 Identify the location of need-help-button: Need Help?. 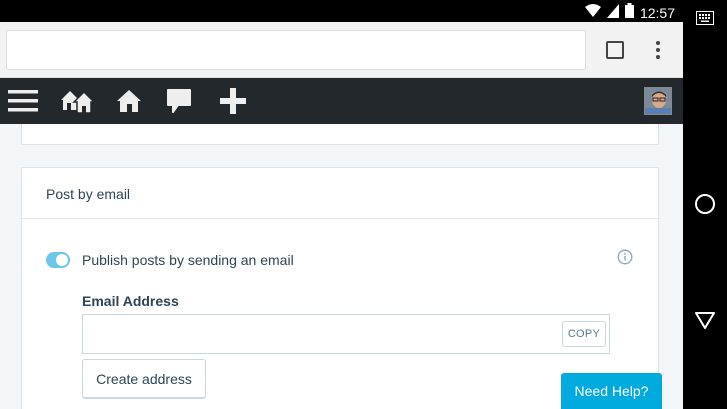
(611, 391).